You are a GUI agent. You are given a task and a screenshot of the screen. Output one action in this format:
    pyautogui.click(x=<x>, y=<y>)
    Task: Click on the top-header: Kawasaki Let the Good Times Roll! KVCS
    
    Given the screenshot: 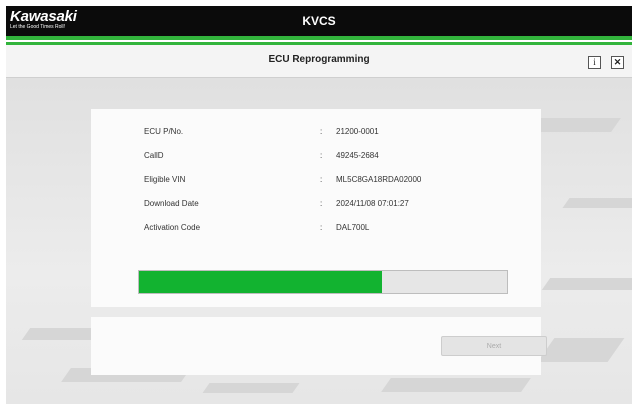 What is the action you would take?
    pyautogui.click(x=319, y=21)
    